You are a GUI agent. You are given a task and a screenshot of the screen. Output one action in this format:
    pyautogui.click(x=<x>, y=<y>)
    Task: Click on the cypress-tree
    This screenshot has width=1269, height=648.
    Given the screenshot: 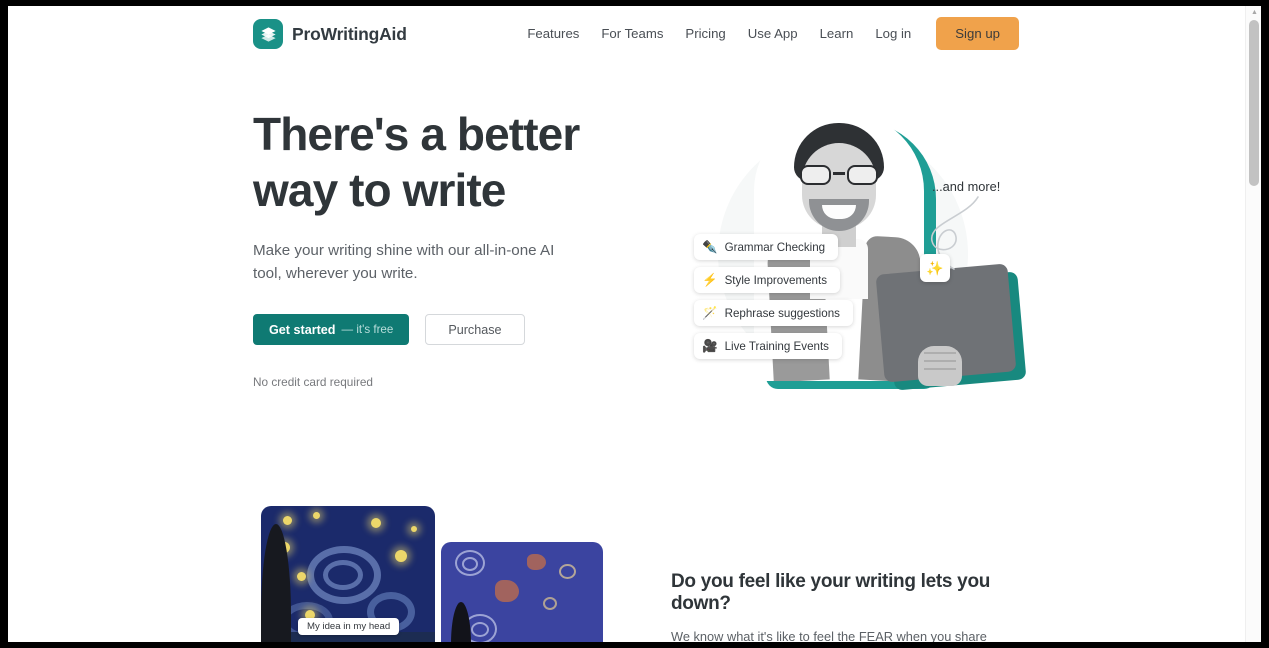 What is the action you would take?
    pyautogui.click(x=461, y=622)
    